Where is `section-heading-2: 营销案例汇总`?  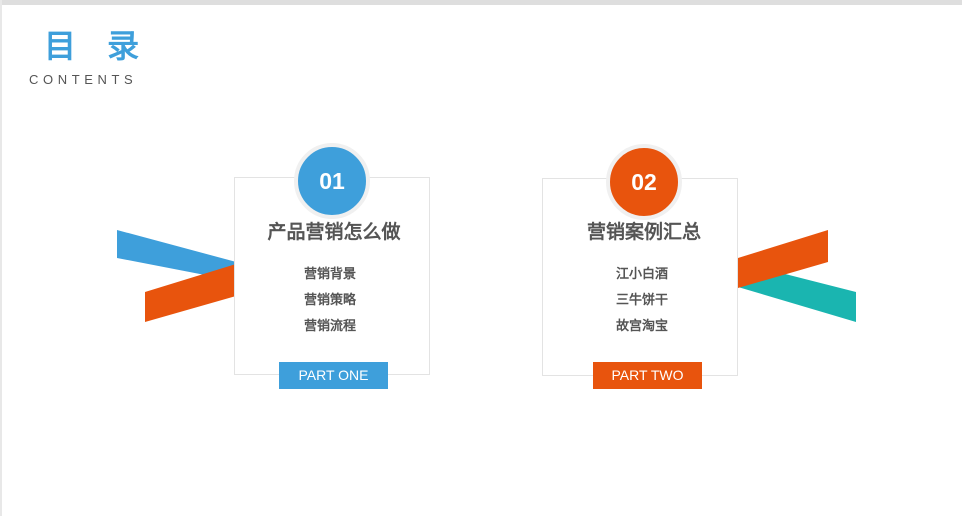 section-heading-2: 营销案例汇总 is located at coordinates (643, 232).